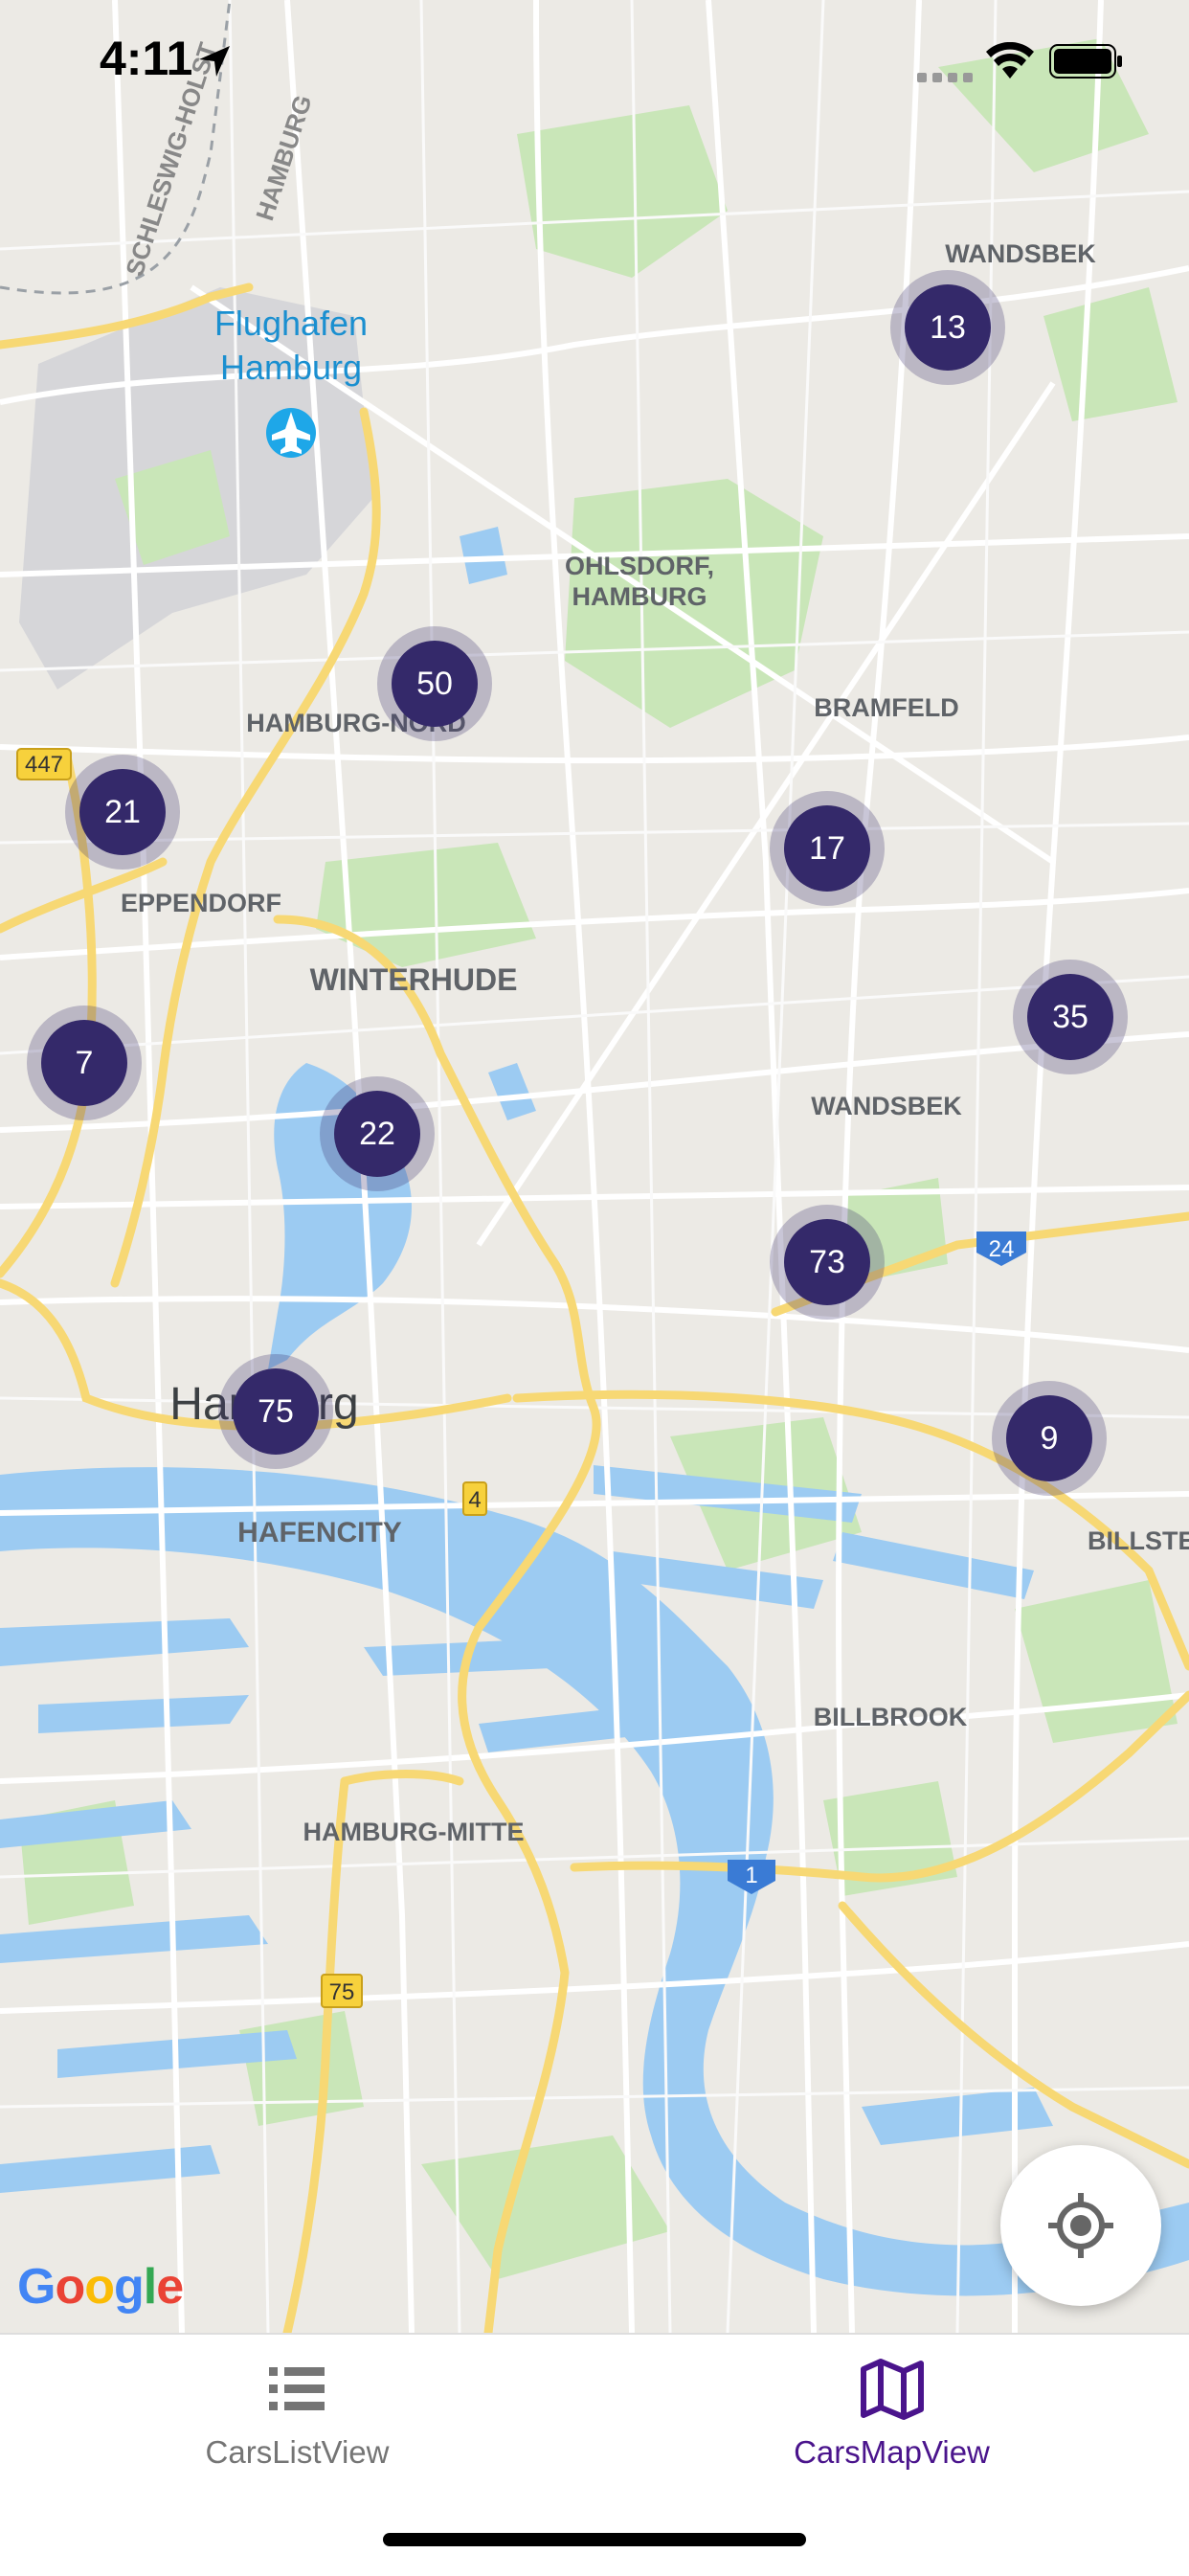  What do you see at coordinates (414, 979) in the screenshot?
I see `map-label-winterhude: WINTERHUDE` at bounding box center [414, 979].